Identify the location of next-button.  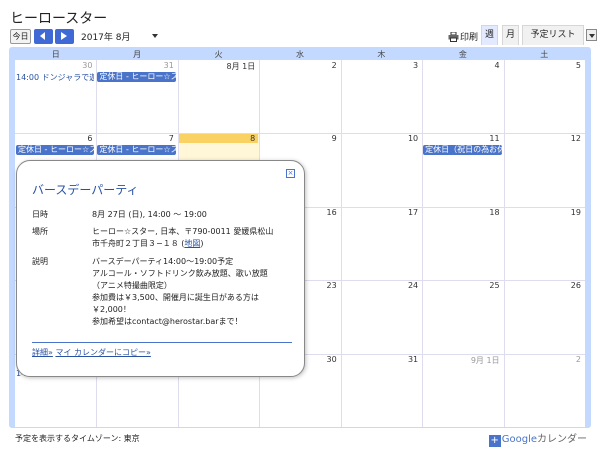
(64, 36).